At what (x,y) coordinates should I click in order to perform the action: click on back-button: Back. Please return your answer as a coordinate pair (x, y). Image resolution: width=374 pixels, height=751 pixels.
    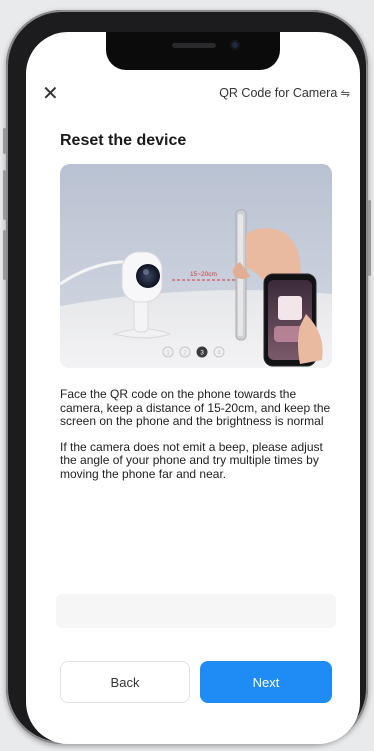
    Looking at the image, I should click on (125, 682).